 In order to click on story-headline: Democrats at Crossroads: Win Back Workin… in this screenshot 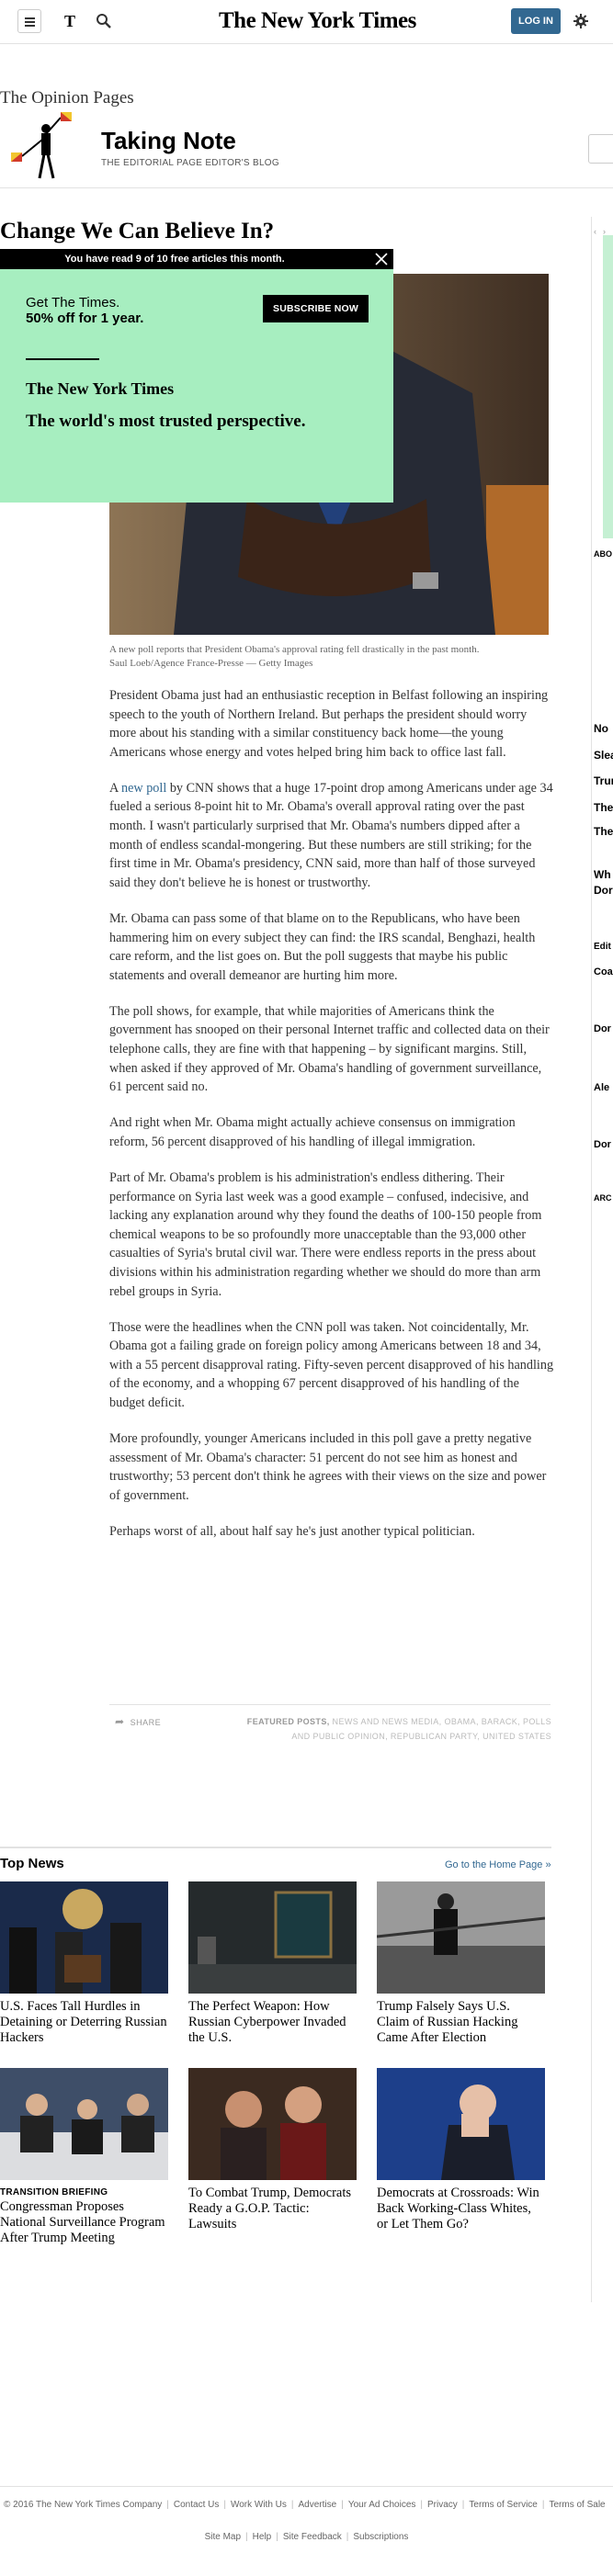, I will do `click(461, 2209)`.